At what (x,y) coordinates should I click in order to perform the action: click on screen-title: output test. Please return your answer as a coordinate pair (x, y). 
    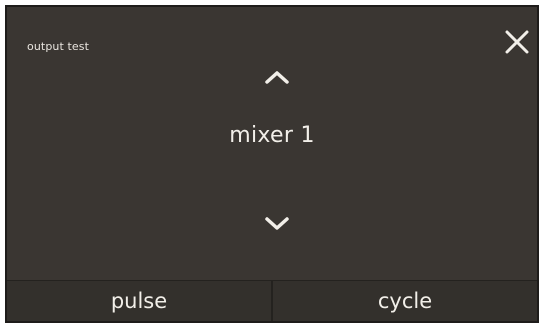
    Looking at the image, I should click on (58, 46).